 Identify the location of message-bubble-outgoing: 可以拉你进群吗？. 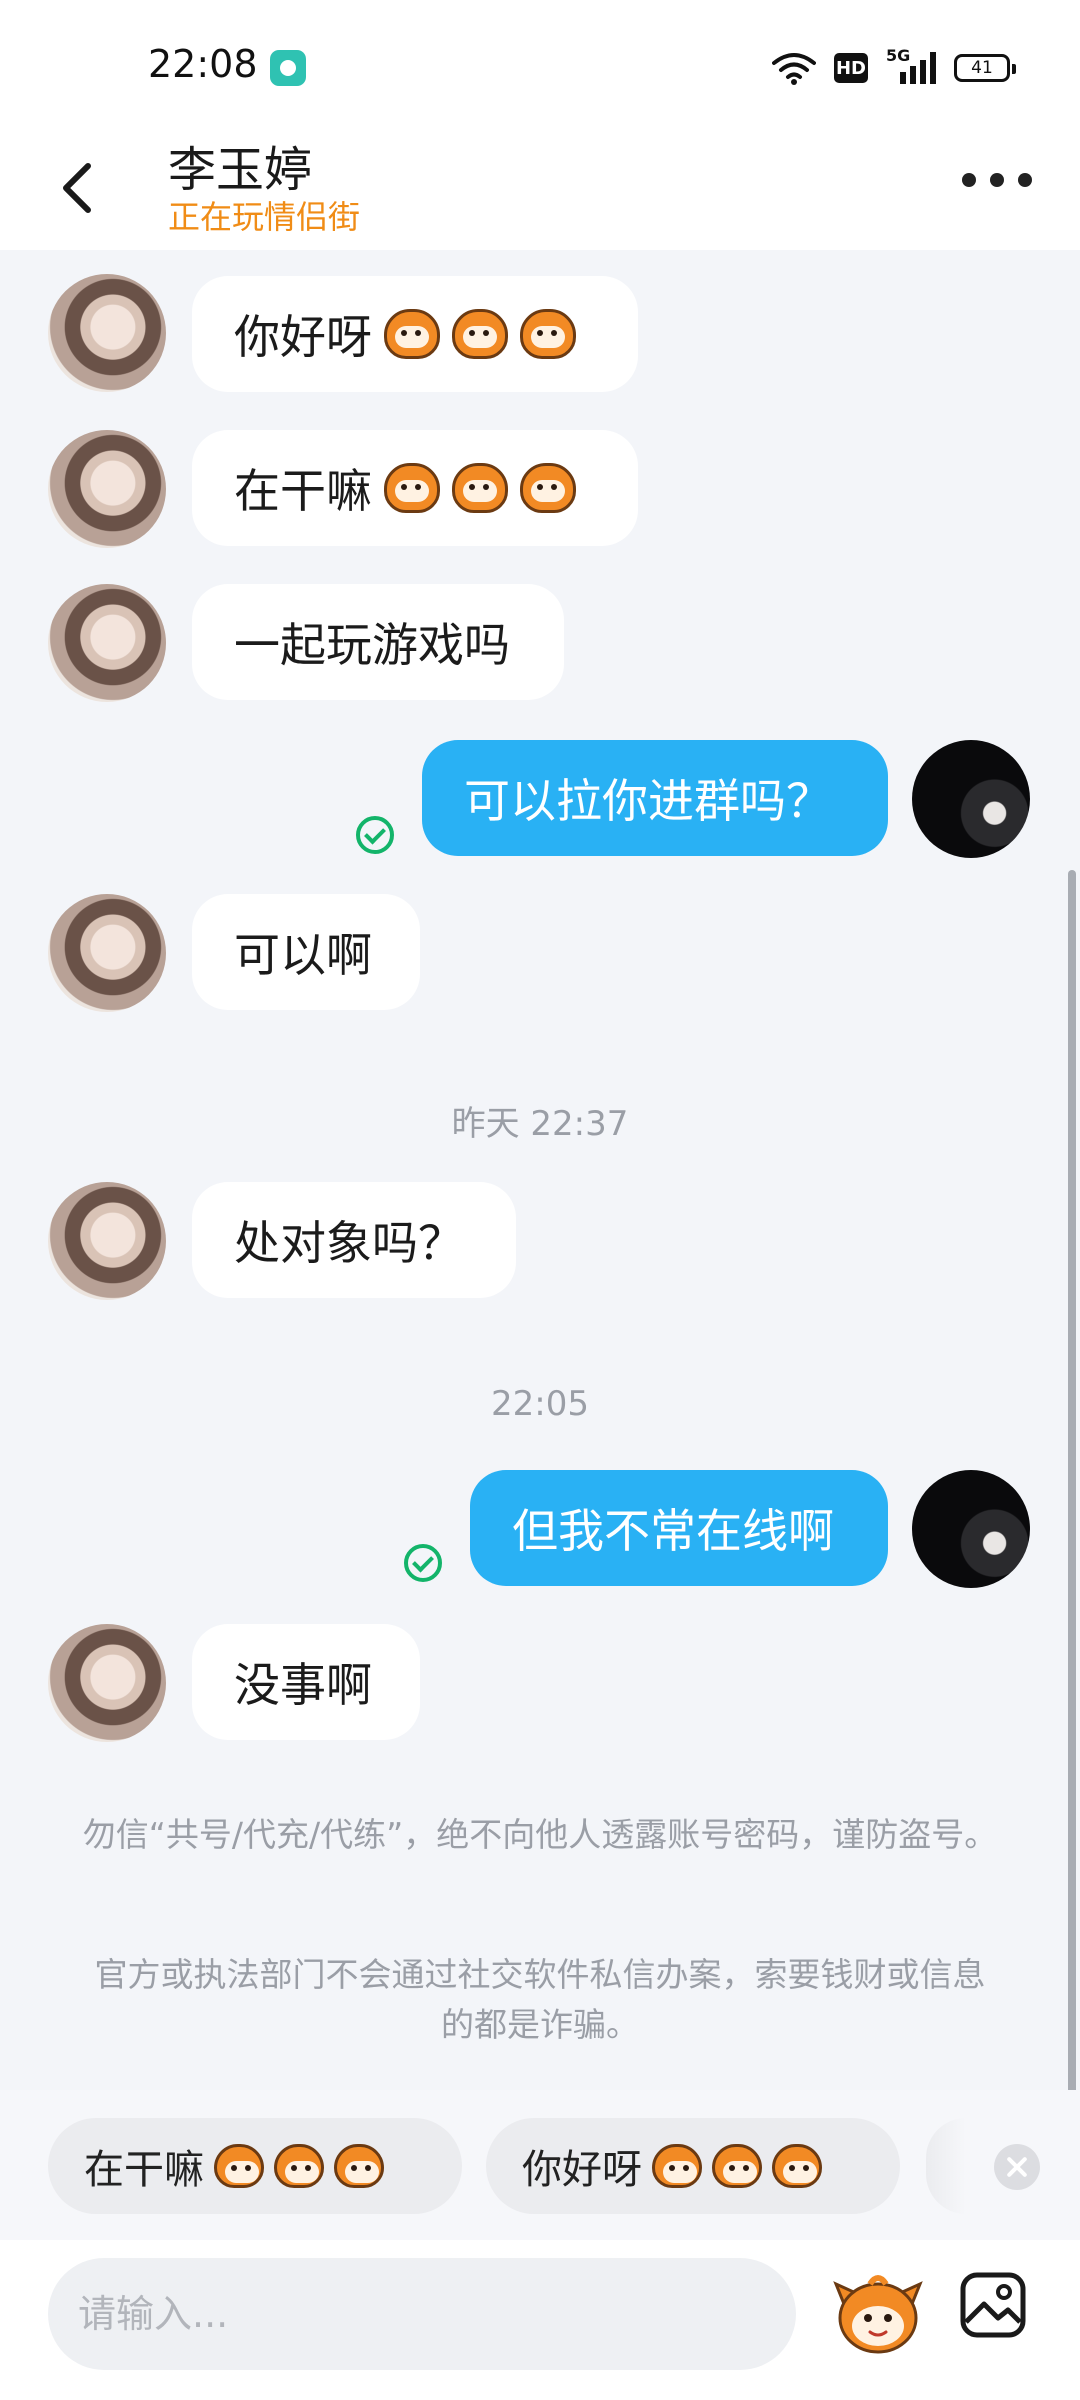
(655, 798).